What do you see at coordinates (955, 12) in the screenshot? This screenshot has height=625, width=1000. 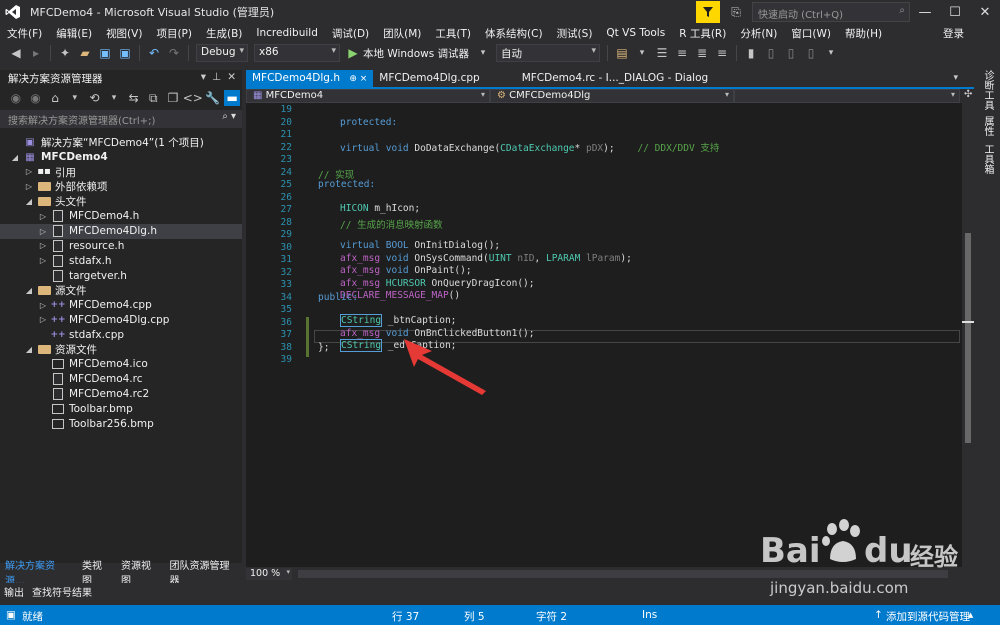 I see `maximize-button: ☐` at bounding box center [955, 12].